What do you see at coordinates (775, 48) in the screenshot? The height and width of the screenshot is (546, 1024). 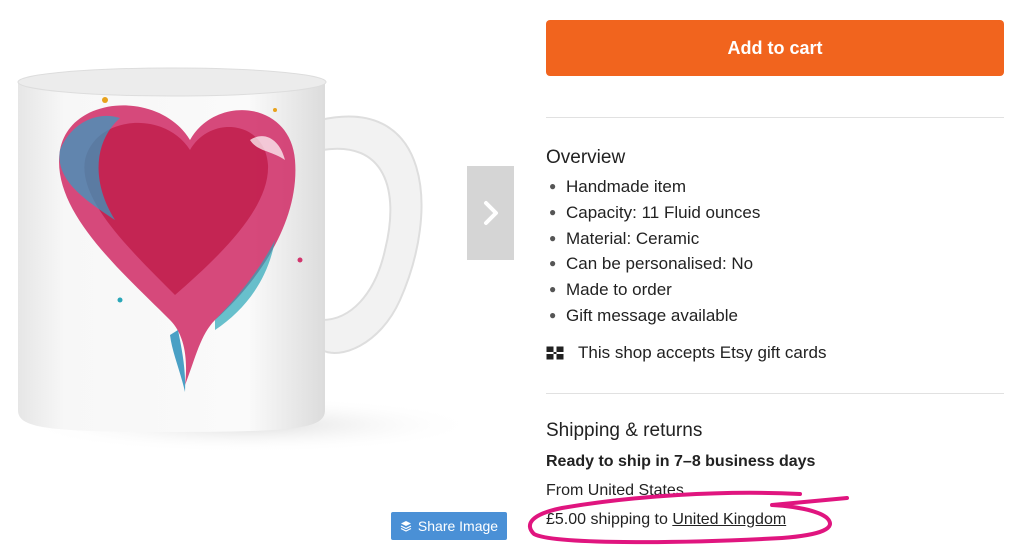 I see `add-to-cart-button: Add to cart` at bounding box center [775, 48].